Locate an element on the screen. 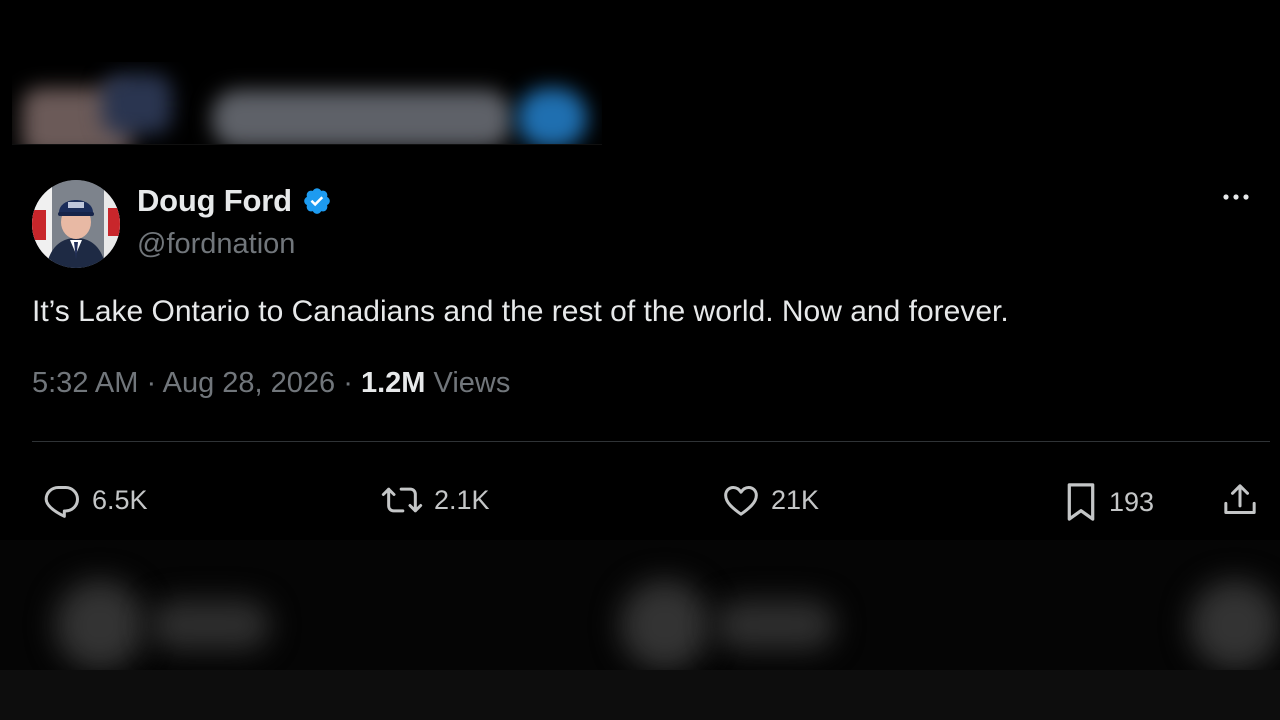  views-label: Views is located at coordinates (472, 383).